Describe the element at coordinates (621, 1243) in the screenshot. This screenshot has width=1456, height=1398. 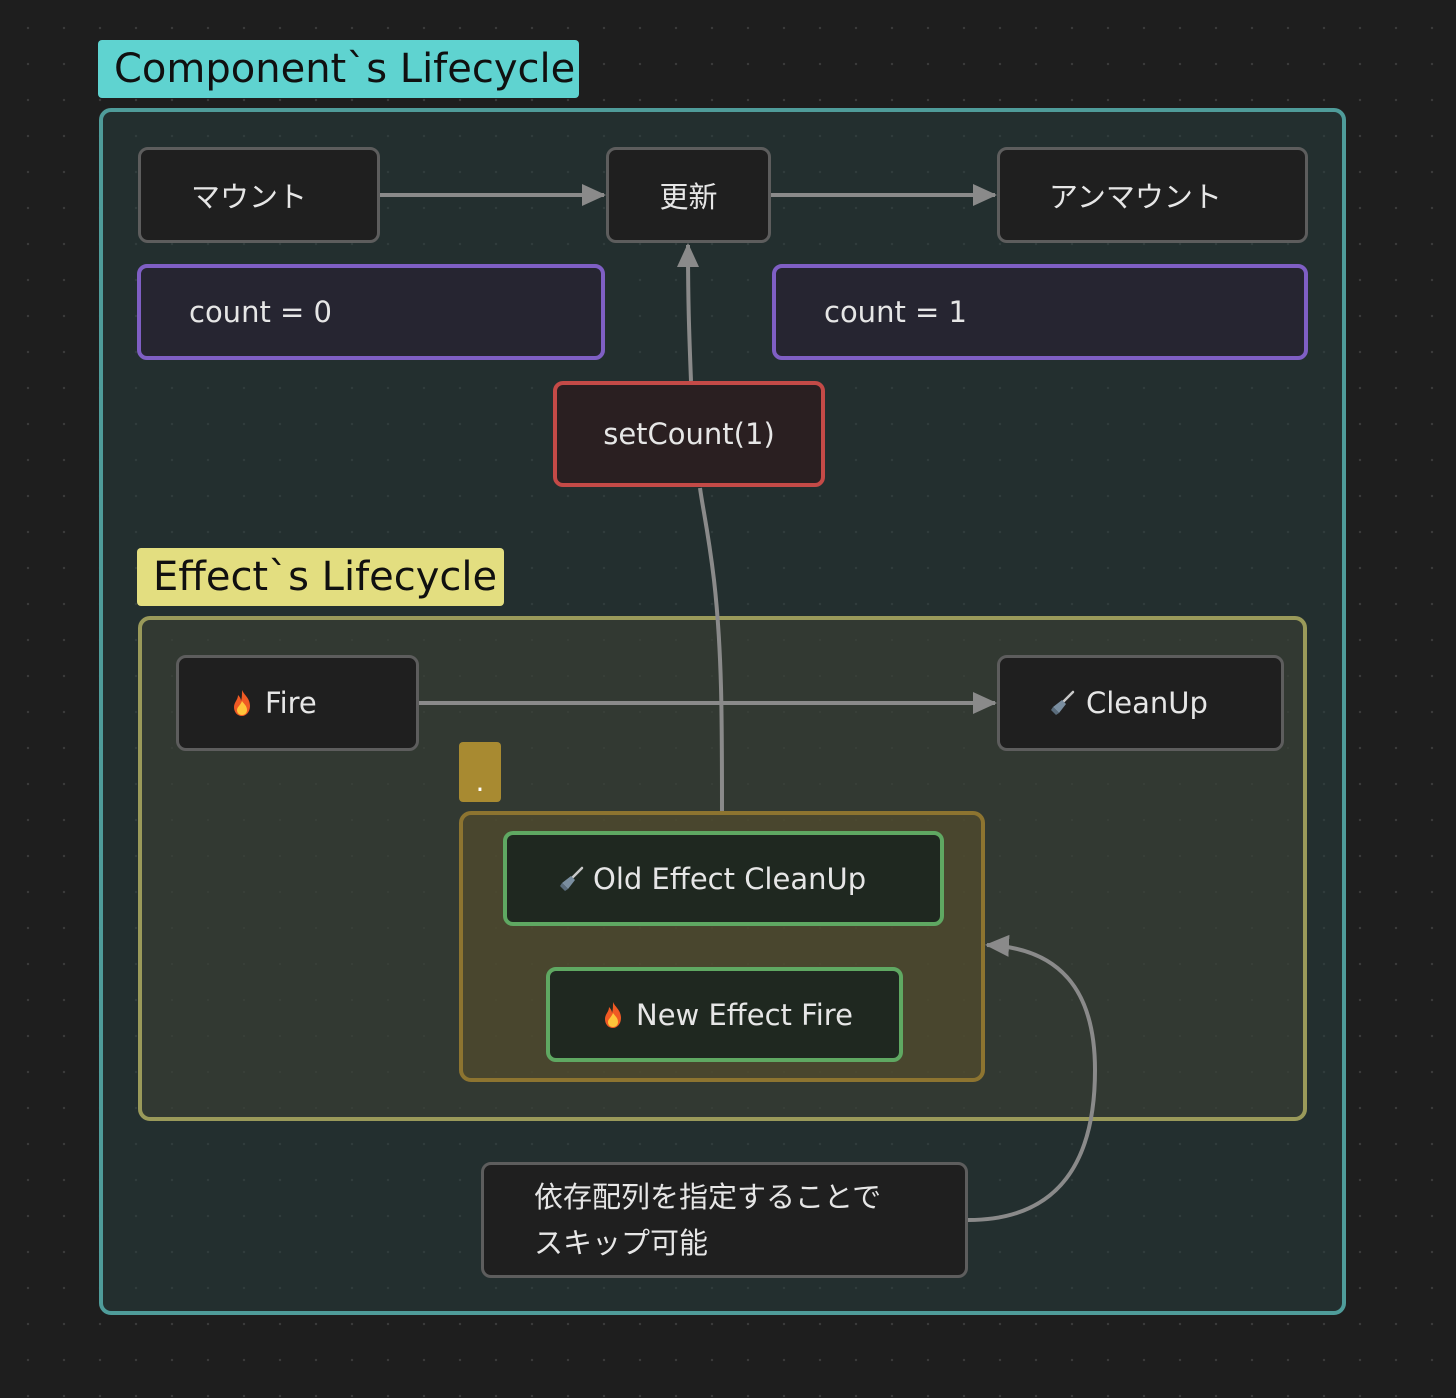
I see `skip-note-line-2: スキップ可能` at that location.